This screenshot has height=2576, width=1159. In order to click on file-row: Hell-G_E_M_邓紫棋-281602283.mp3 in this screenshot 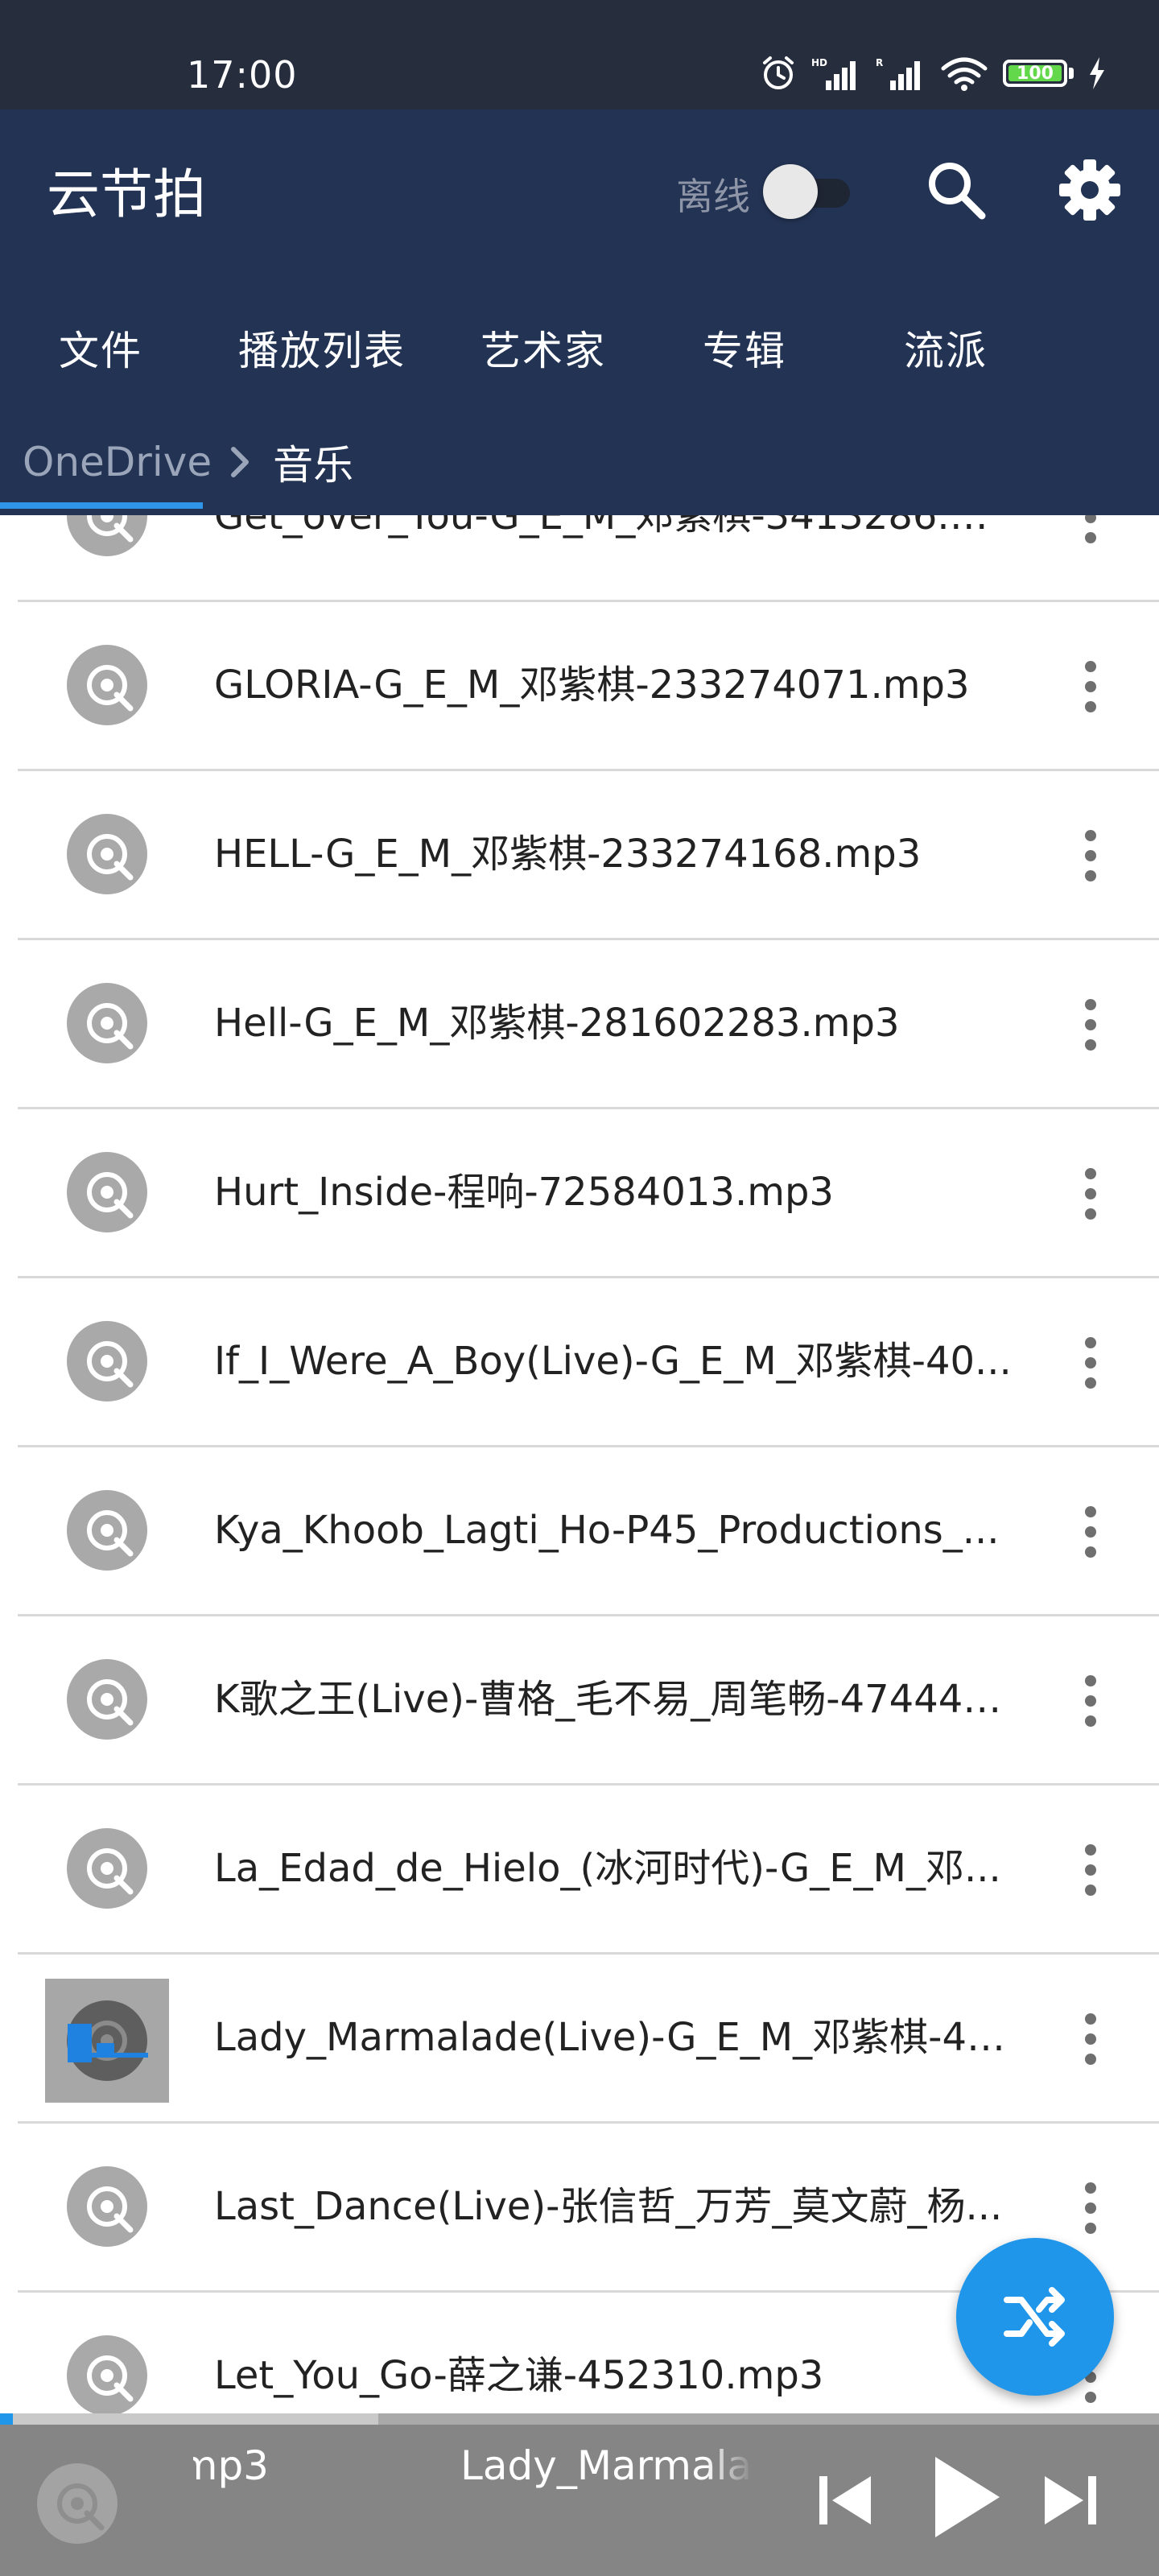, I will do `click(579, 1024)`.